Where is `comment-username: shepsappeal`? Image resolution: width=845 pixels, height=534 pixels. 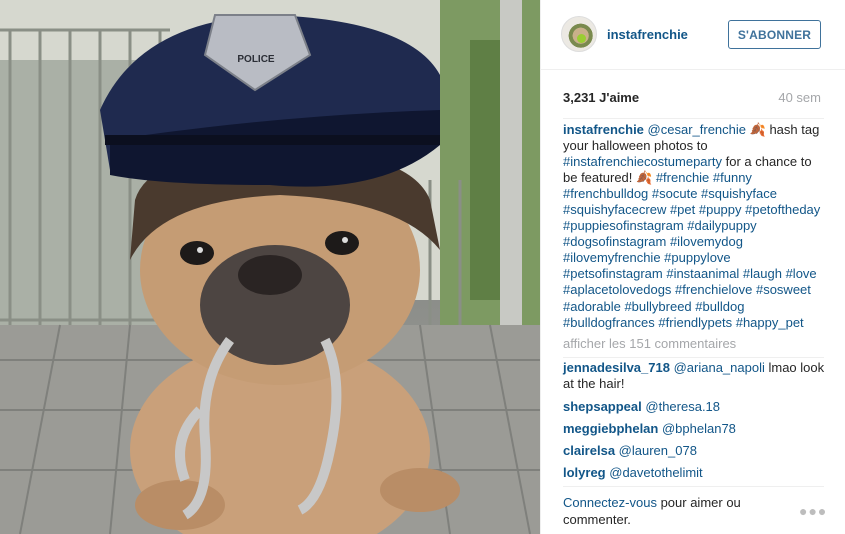
comment-username: shepsappeal is located at coordinates (602, 406).